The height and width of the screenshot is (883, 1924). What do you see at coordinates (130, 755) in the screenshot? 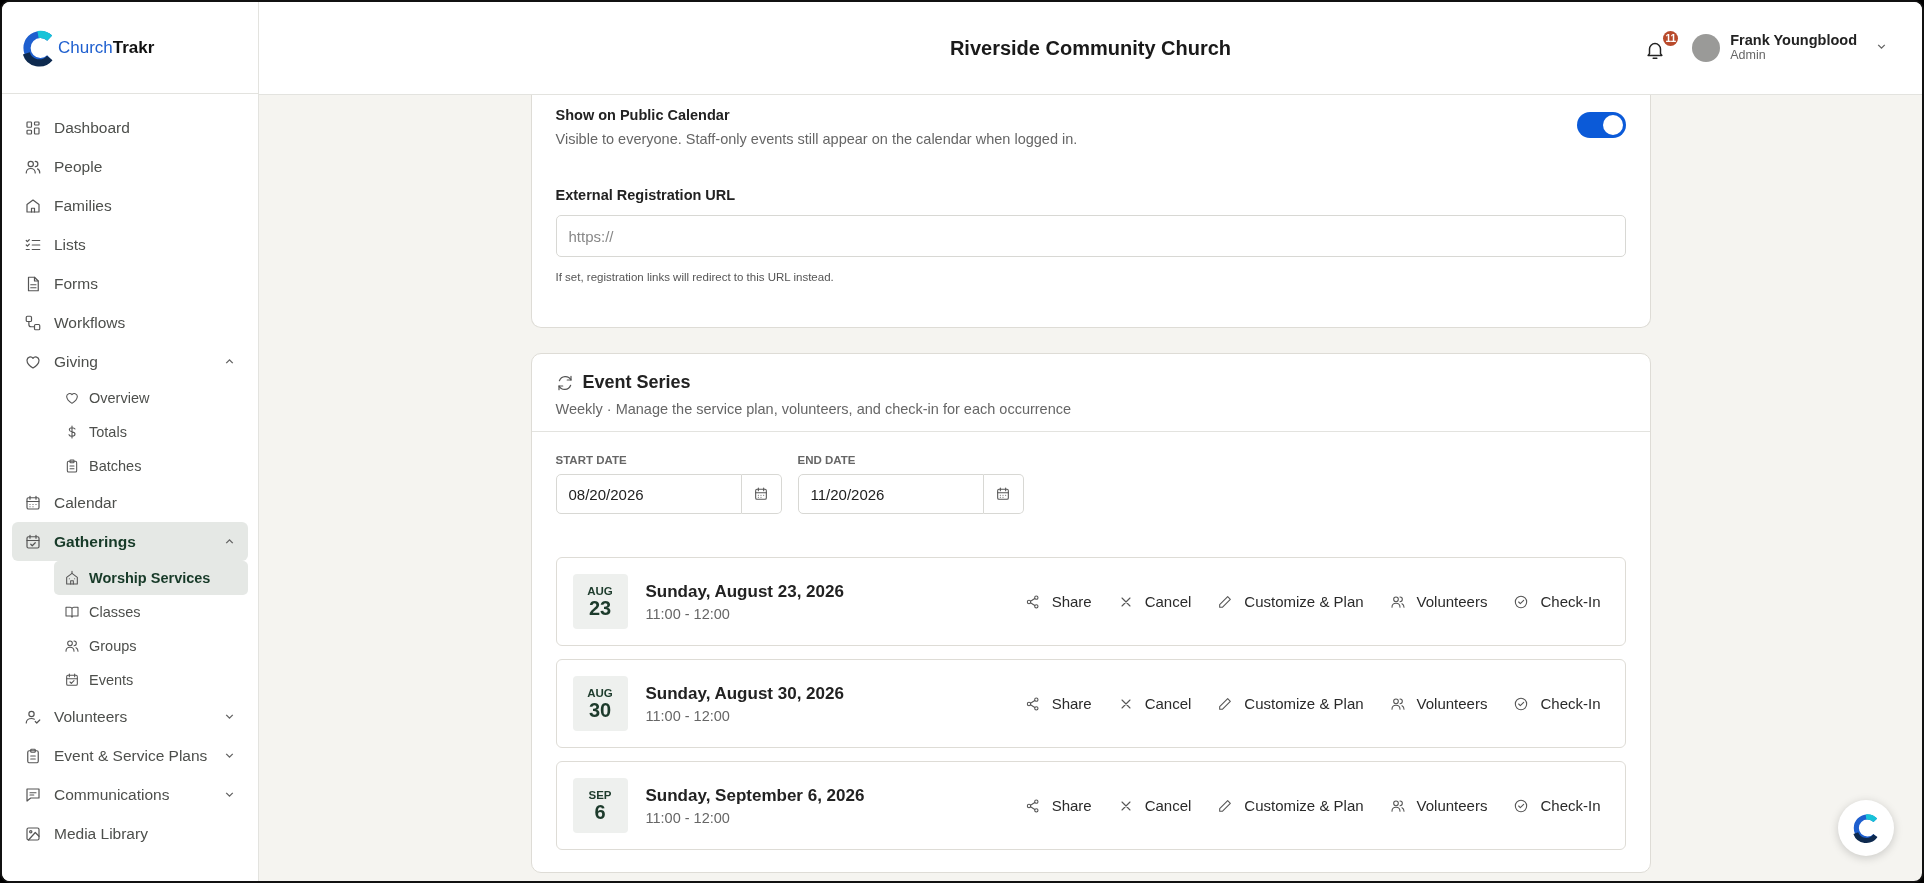
I see `sidebar-item: Event & Service Plans` at bounding box center [130, 755].